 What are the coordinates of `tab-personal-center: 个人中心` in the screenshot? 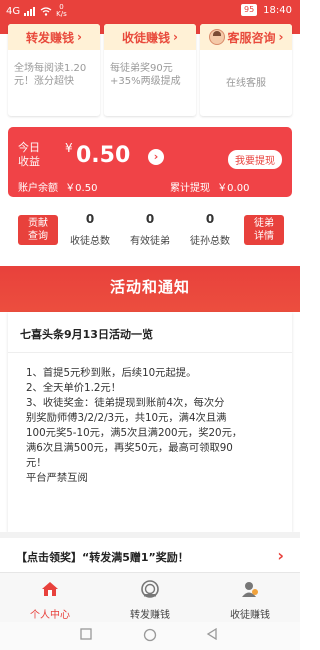 It's located at (50, 600).